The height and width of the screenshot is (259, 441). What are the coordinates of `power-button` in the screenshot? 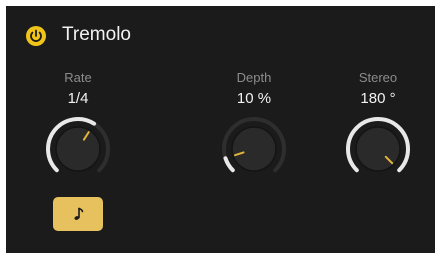 It's located at (36, 36).